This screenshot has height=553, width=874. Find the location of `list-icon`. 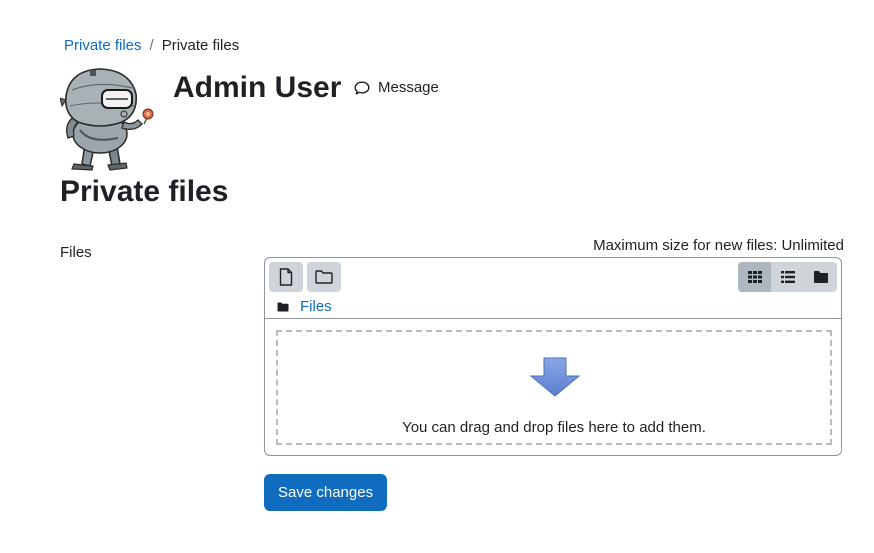

list-icon is located at coordinates (787, 277).